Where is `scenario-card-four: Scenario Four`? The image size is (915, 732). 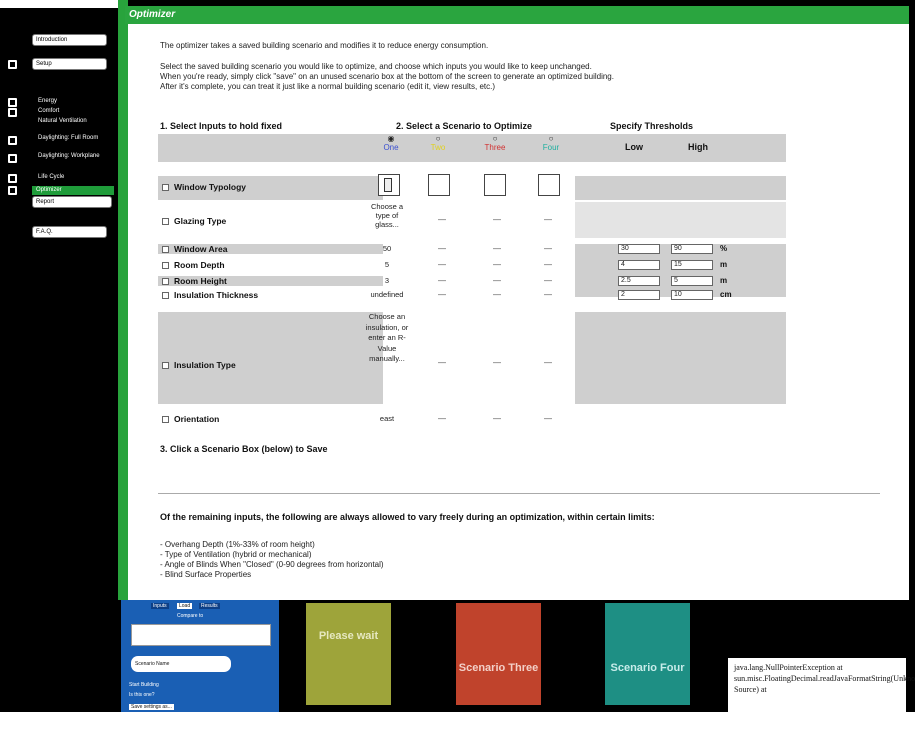 scenario-card-four: Scenario Four is located at coordinates (647, 654).